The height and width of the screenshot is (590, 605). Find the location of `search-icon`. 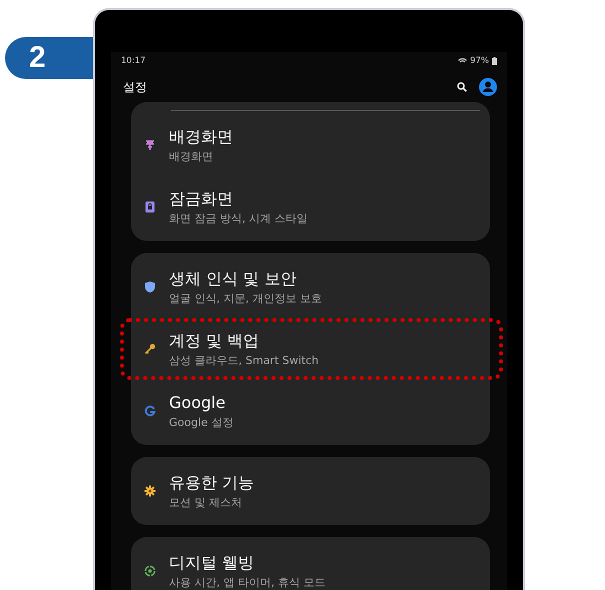

search-icon is located at coordinates (462, 87).